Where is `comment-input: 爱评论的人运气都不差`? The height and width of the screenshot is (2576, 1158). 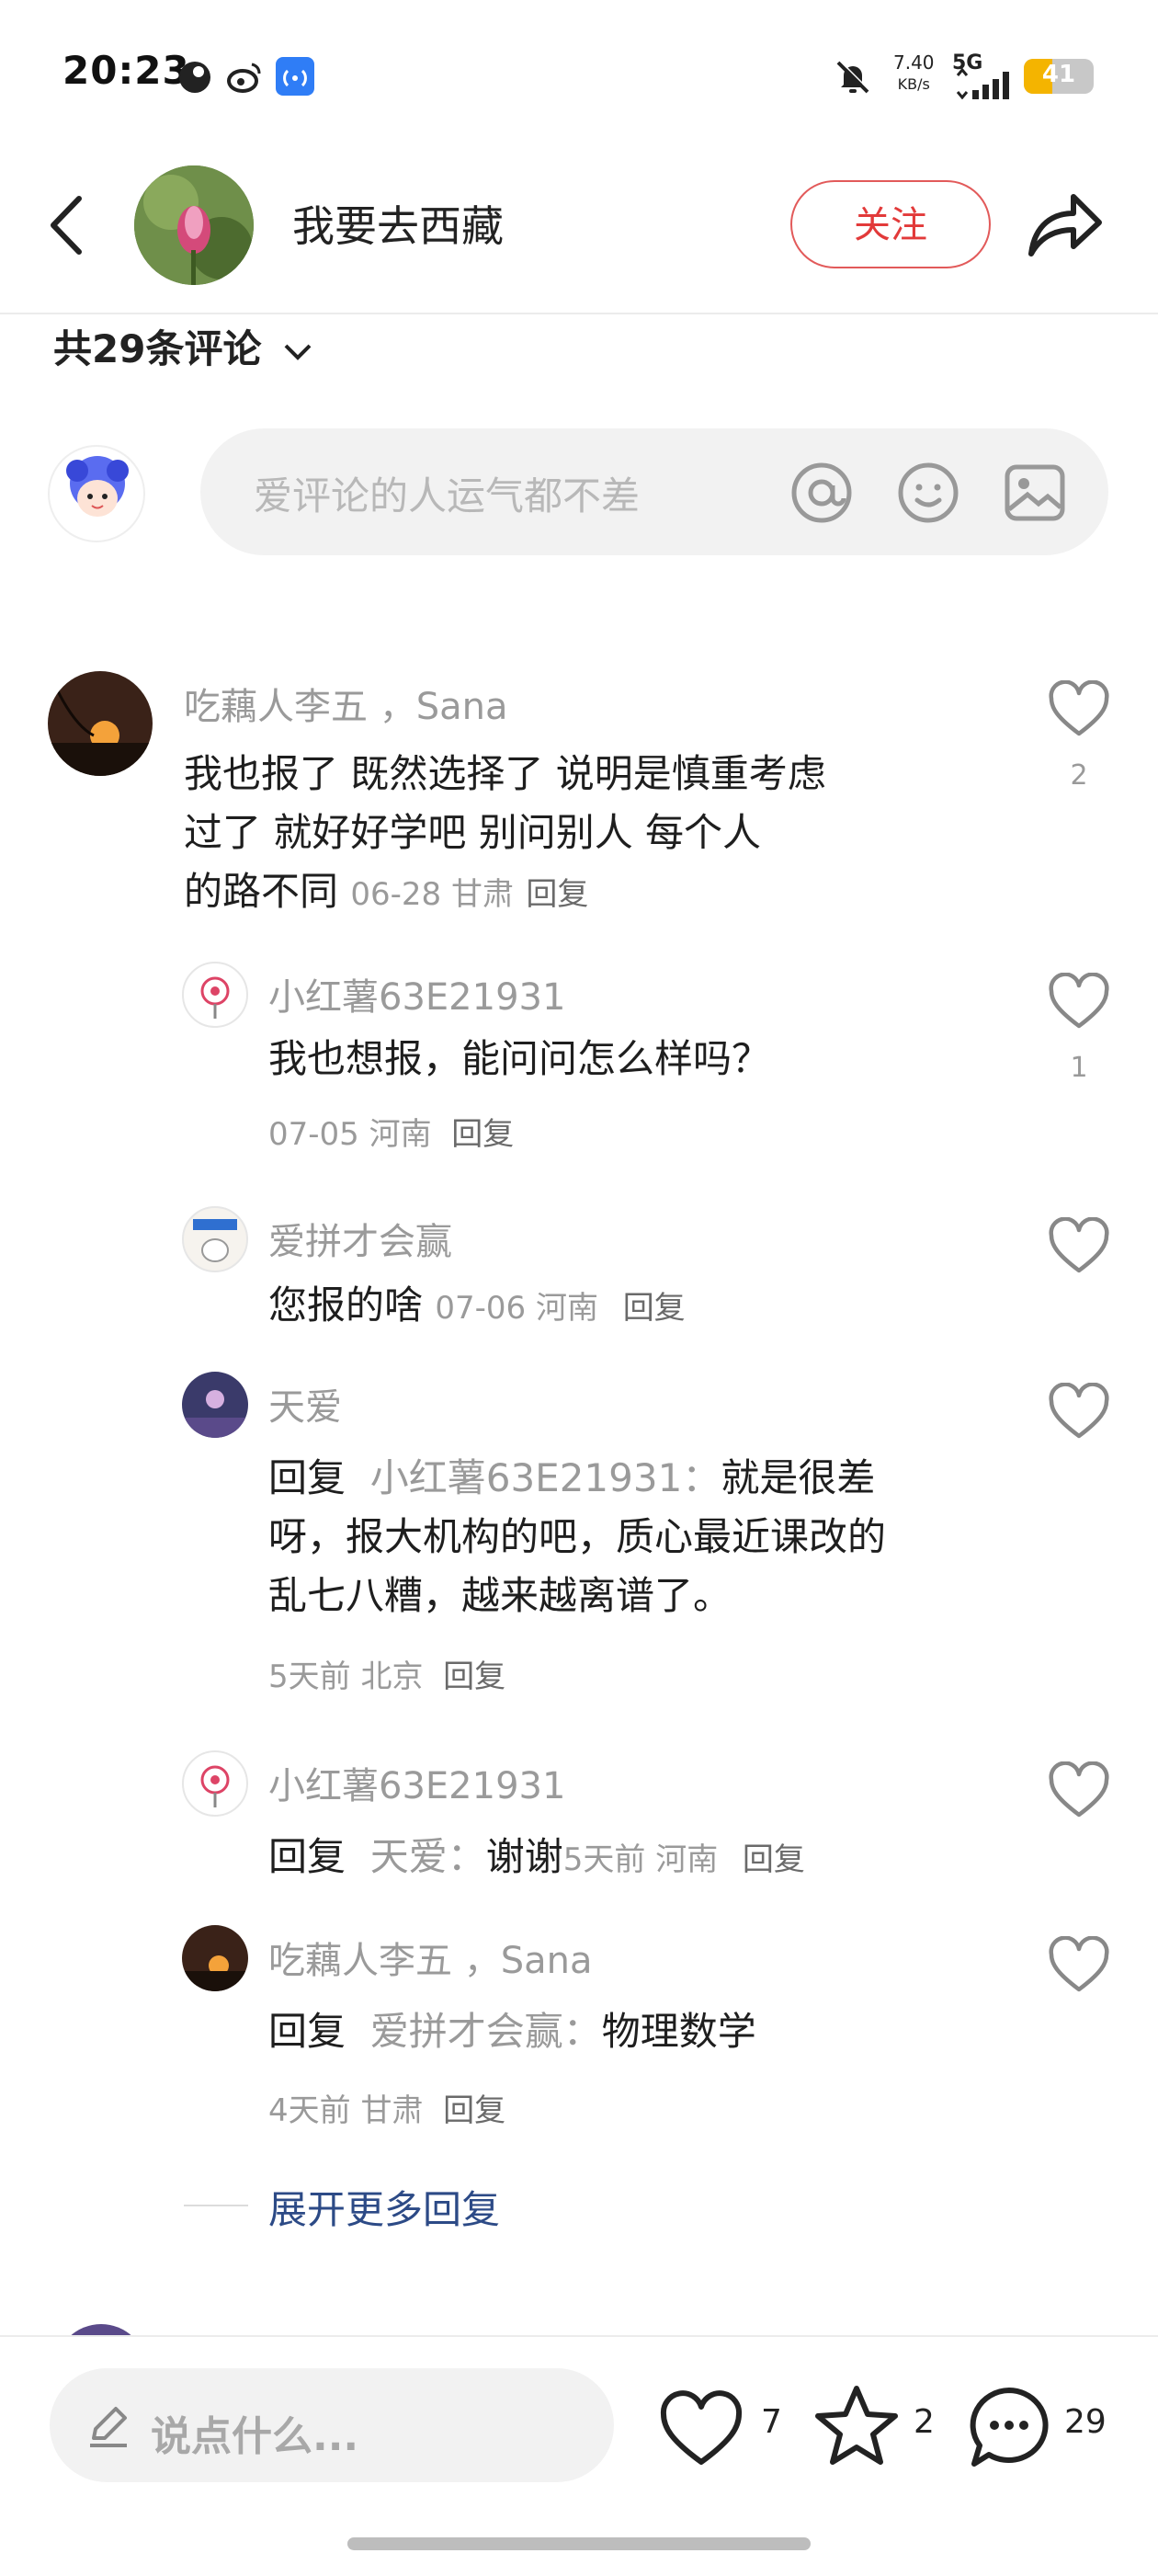 comment-input: 爱评论的人运气都不差 is located at coordinates (654, 491).